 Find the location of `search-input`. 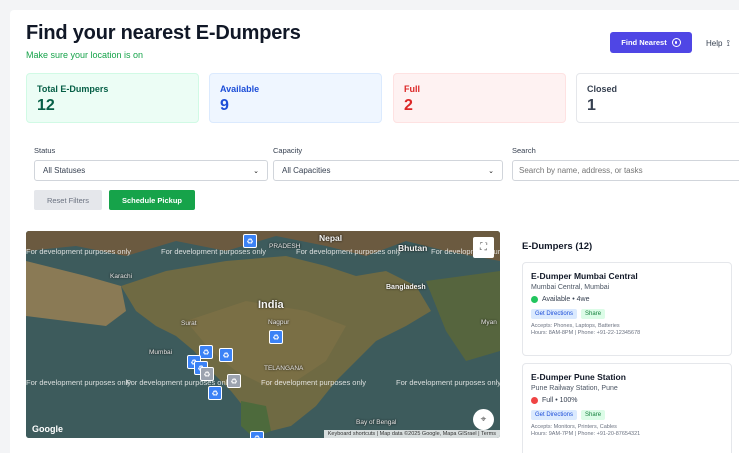

search-input is located at coordinates (625, 170).